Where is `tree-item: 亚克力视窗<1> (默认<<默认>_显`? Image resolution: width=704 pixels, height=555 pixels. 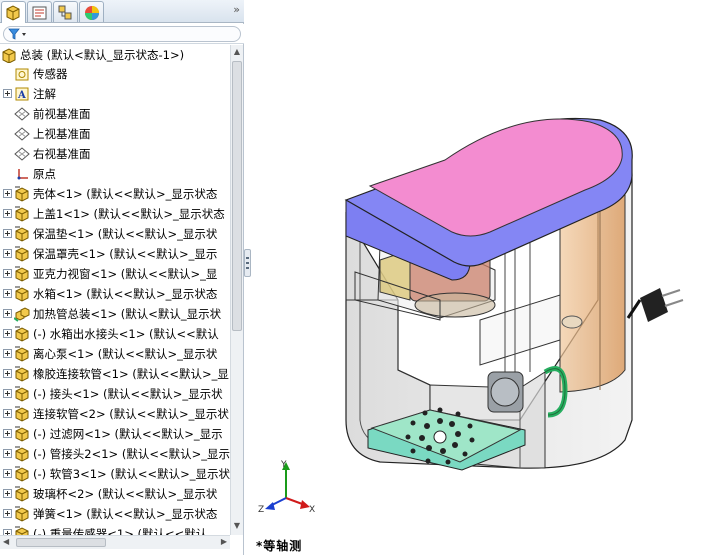
tree-item: 亚克力视窗<1> (默认<<默认>_显 is located at coordinates (115, 274).